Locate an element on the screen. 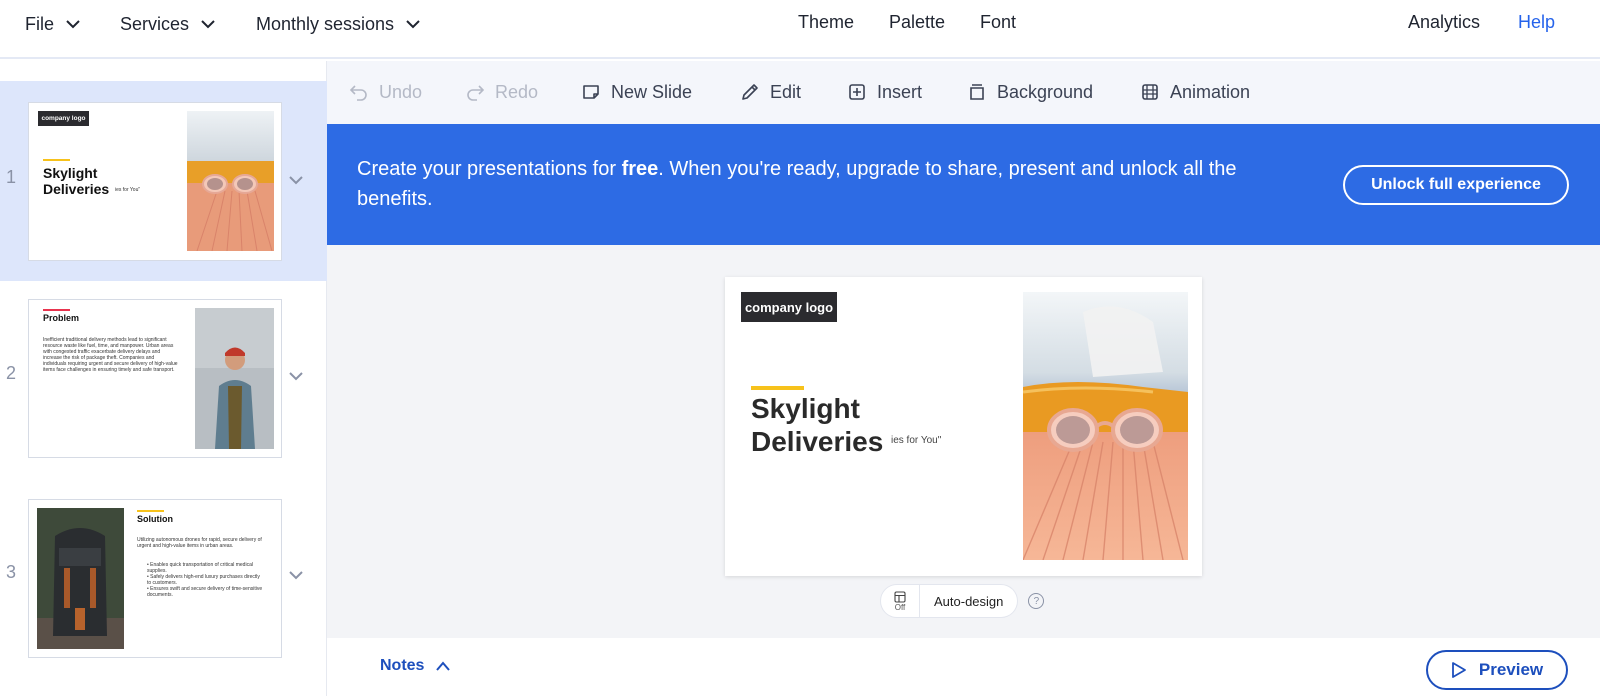  background-label: Background is located at coordinates (1045, 91).